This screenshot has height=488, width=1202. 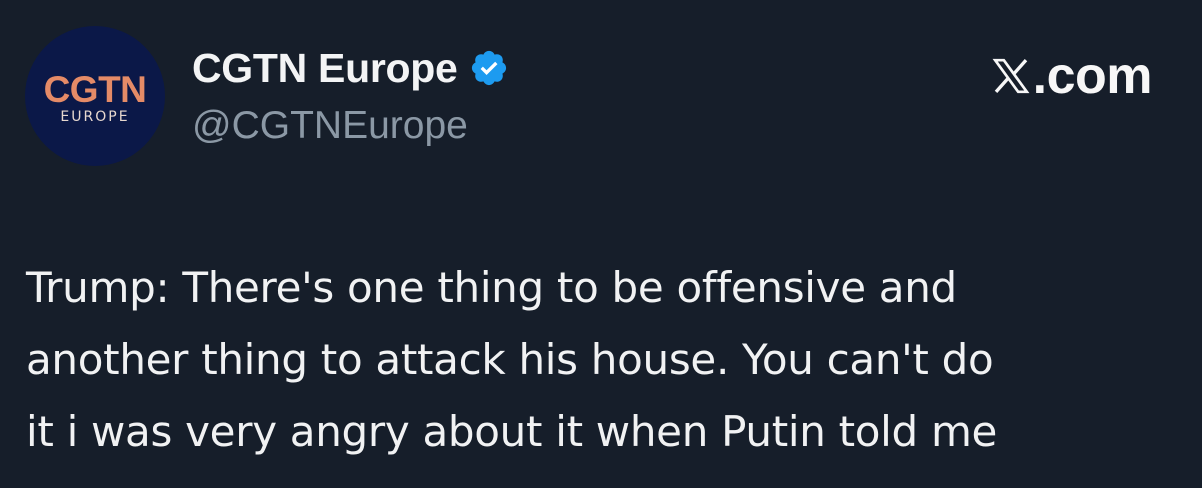 I want to click on avatar-logo-text: CGTN, so click(x=95, y=89).